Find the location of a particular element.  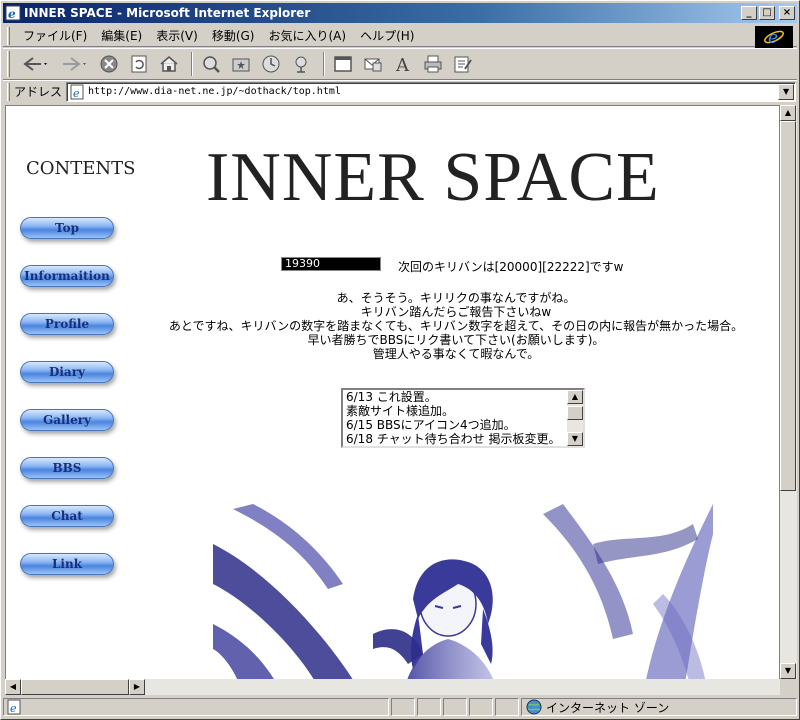

stop-icon is located at coordinates (109, 64).